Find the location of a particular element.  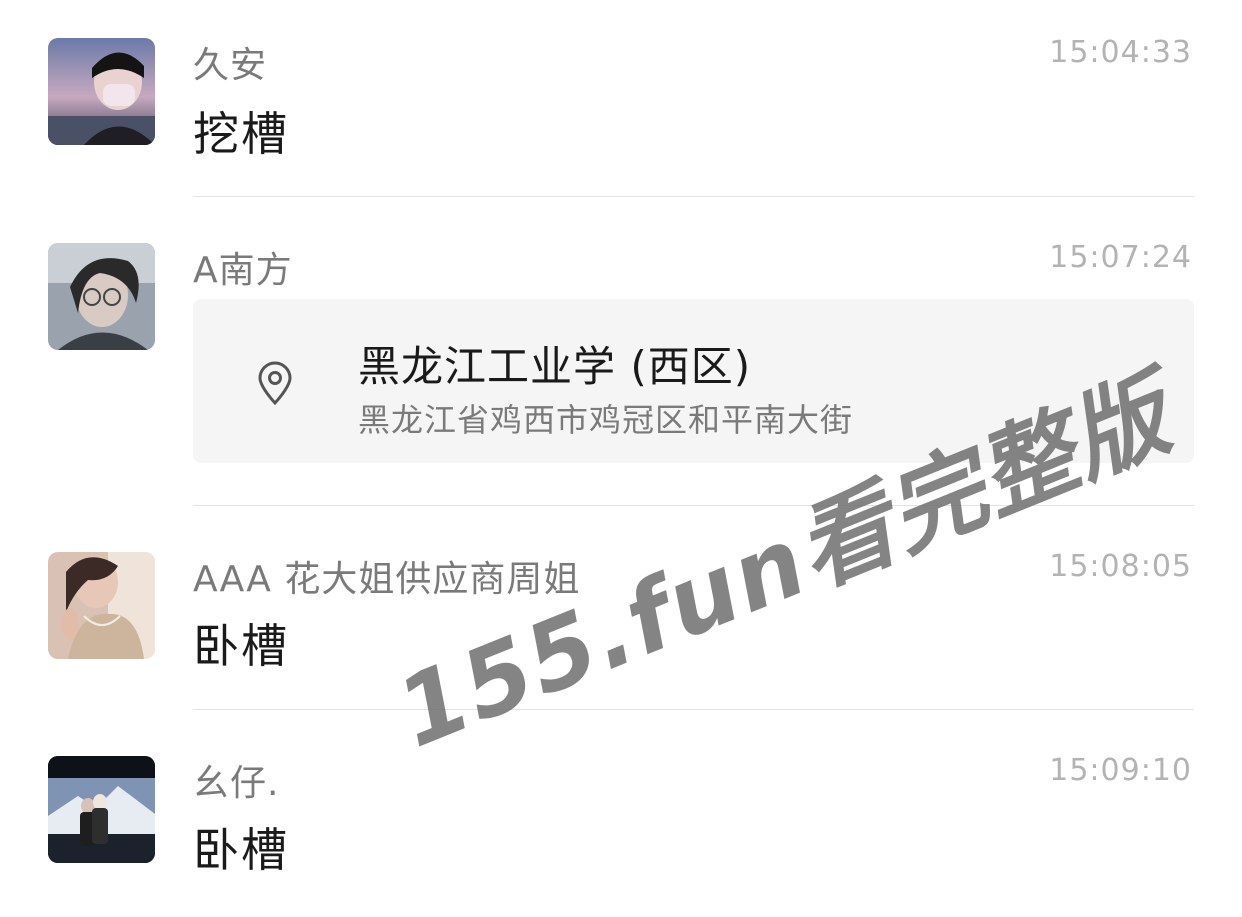

location-card: 黑龙江工业学 (西区) 黑龙江省鸡西市鸡冠区和平南大街 is located at coordinates (693, 381).